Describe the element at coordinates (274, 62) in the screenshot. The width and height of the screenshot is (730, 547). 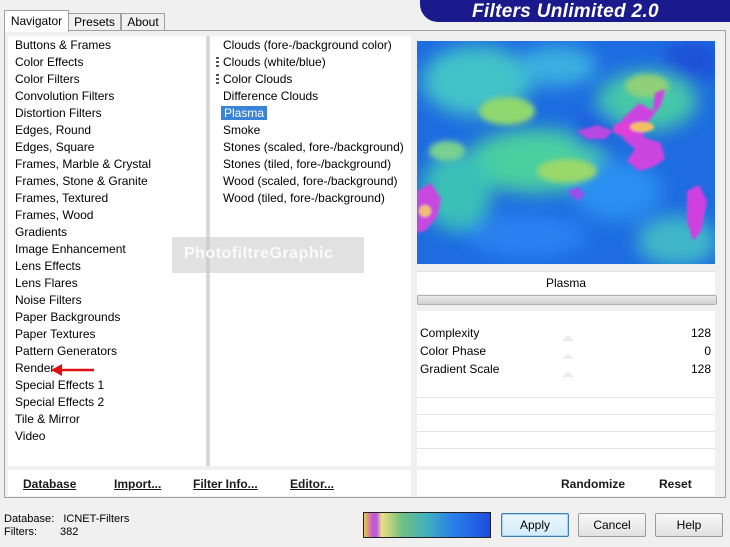
I see `filter-item-label: Clouds (white/blue)` at that location.